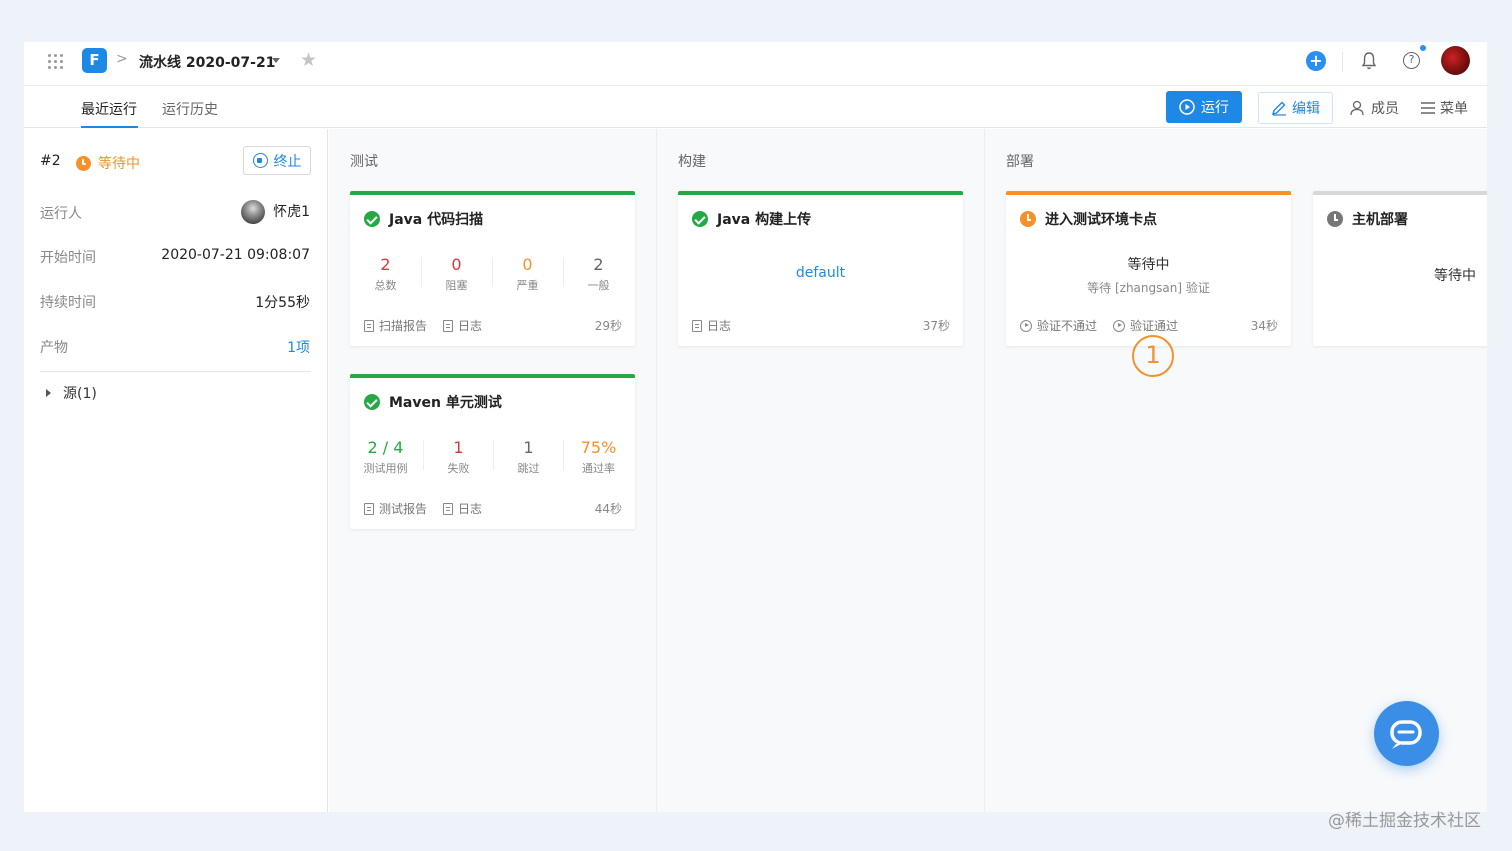 This screenshot has height=851, width=1512. Describe the element at coordinates (598, 285) in the screenshot. I see `stat-label: 一般` at that location.